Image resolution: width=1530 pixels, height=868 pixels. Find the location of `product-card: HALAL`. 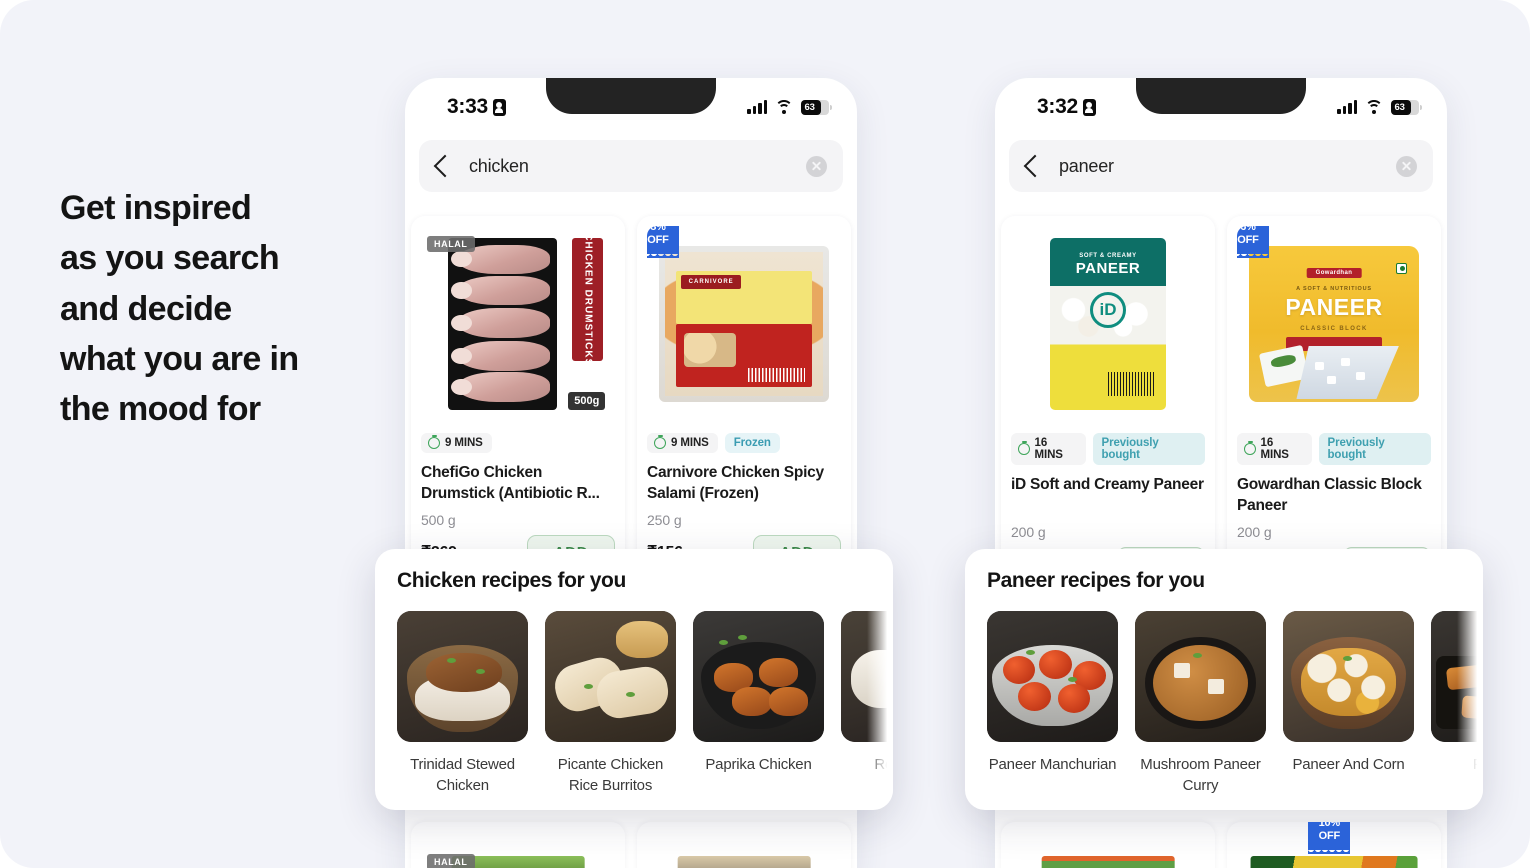

product-card: HALAL is located at coordinates (518, 845).